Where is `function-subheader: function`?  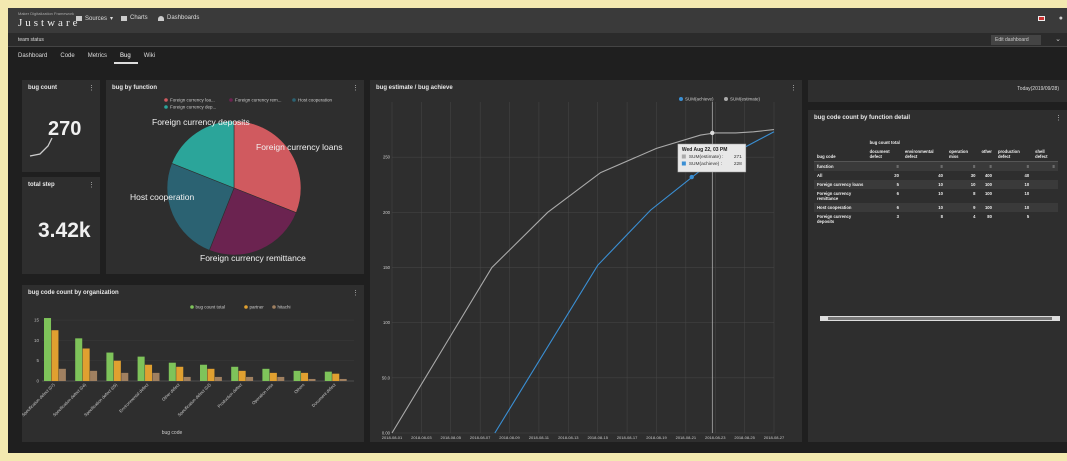 function-subheader: function is located at coordinates (840, 166).